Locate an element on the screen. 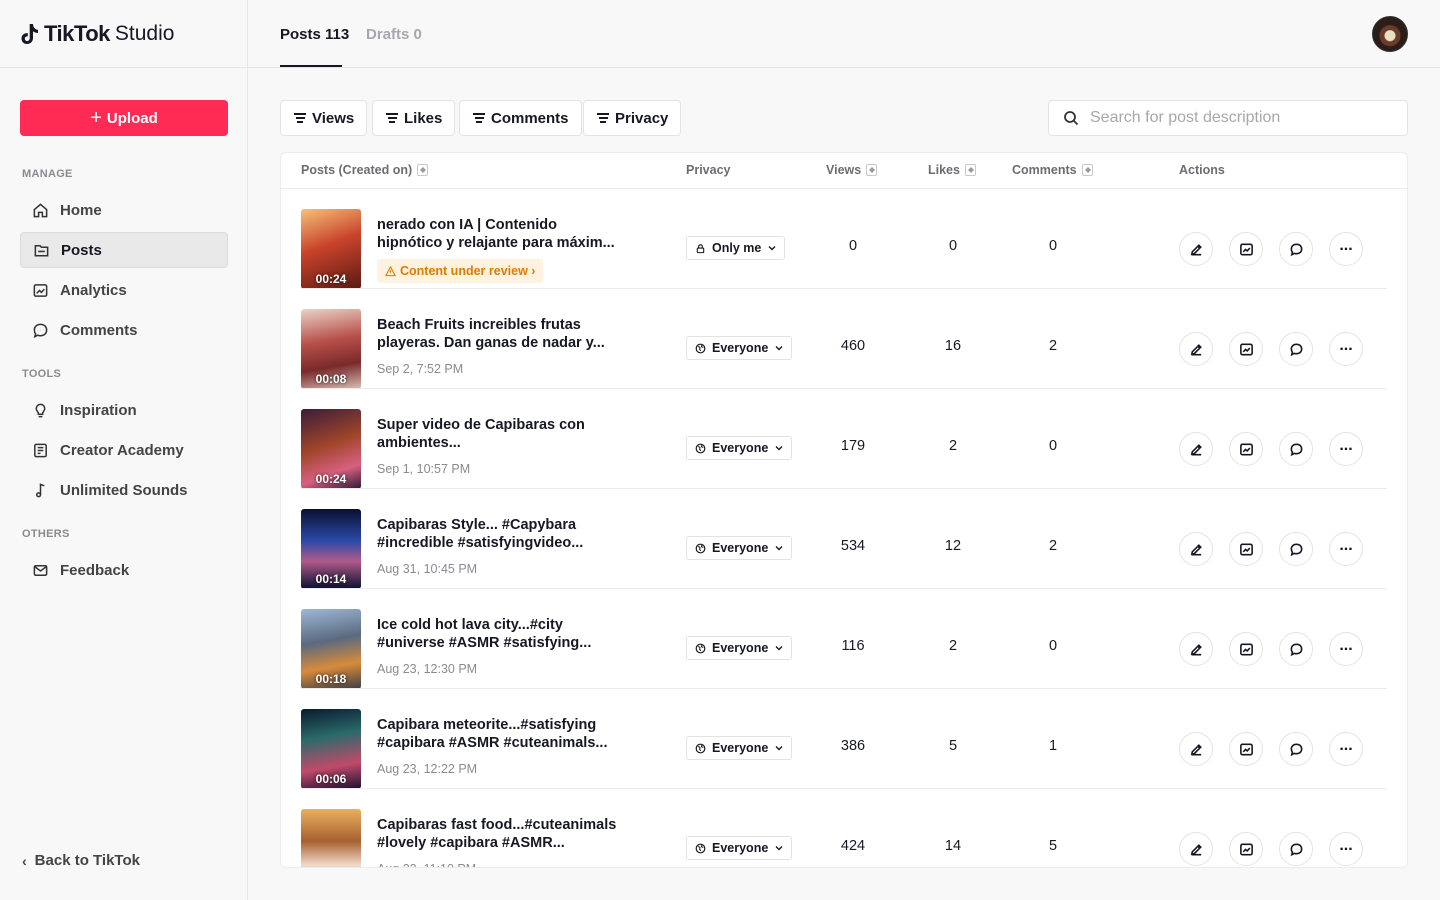  analytics-icon is located at coordinates (1246, 449).